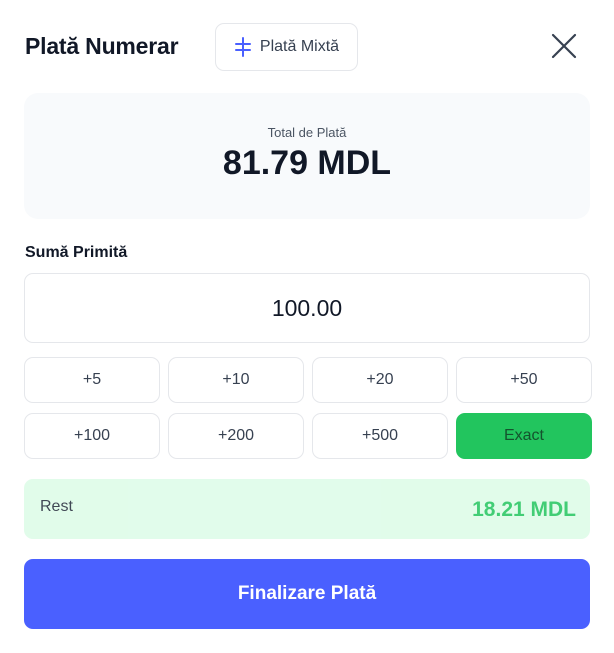 This screenshot has height=653, width=614. What do you see at coordinates (307, 594) in the screenshot?
I see `finalize-payment-button: Finalizare Plată` at bounding box center [307, 594].